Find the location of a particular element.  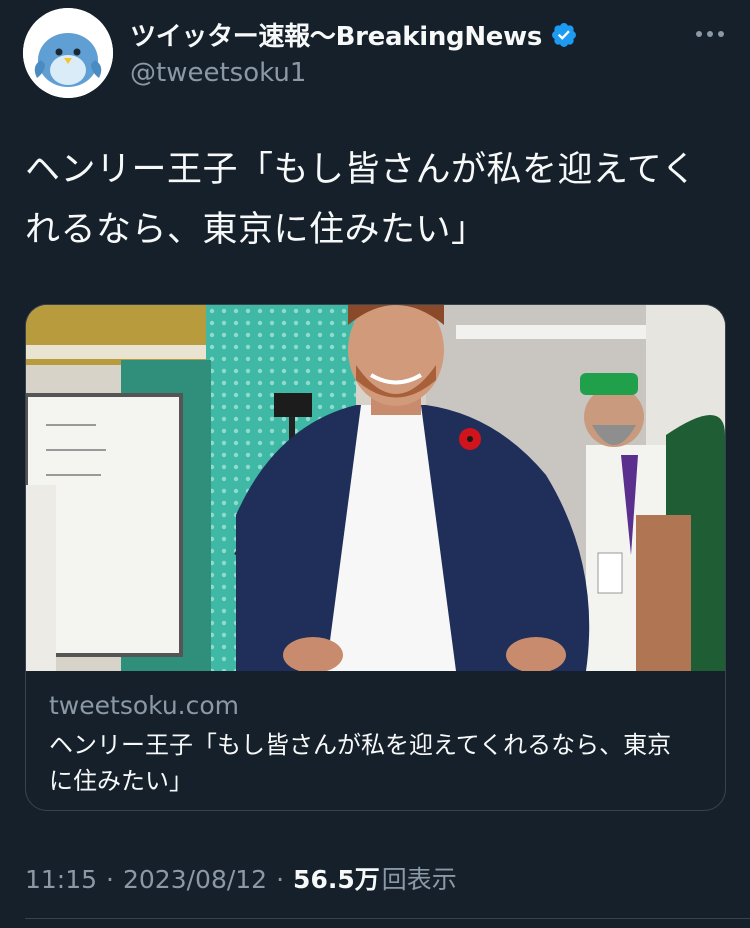

tweet-text: ヘンリー王子「もし皆さんが私を迎えてくれるなら、東京に住みたい」 is located at coordinates (361, 200).